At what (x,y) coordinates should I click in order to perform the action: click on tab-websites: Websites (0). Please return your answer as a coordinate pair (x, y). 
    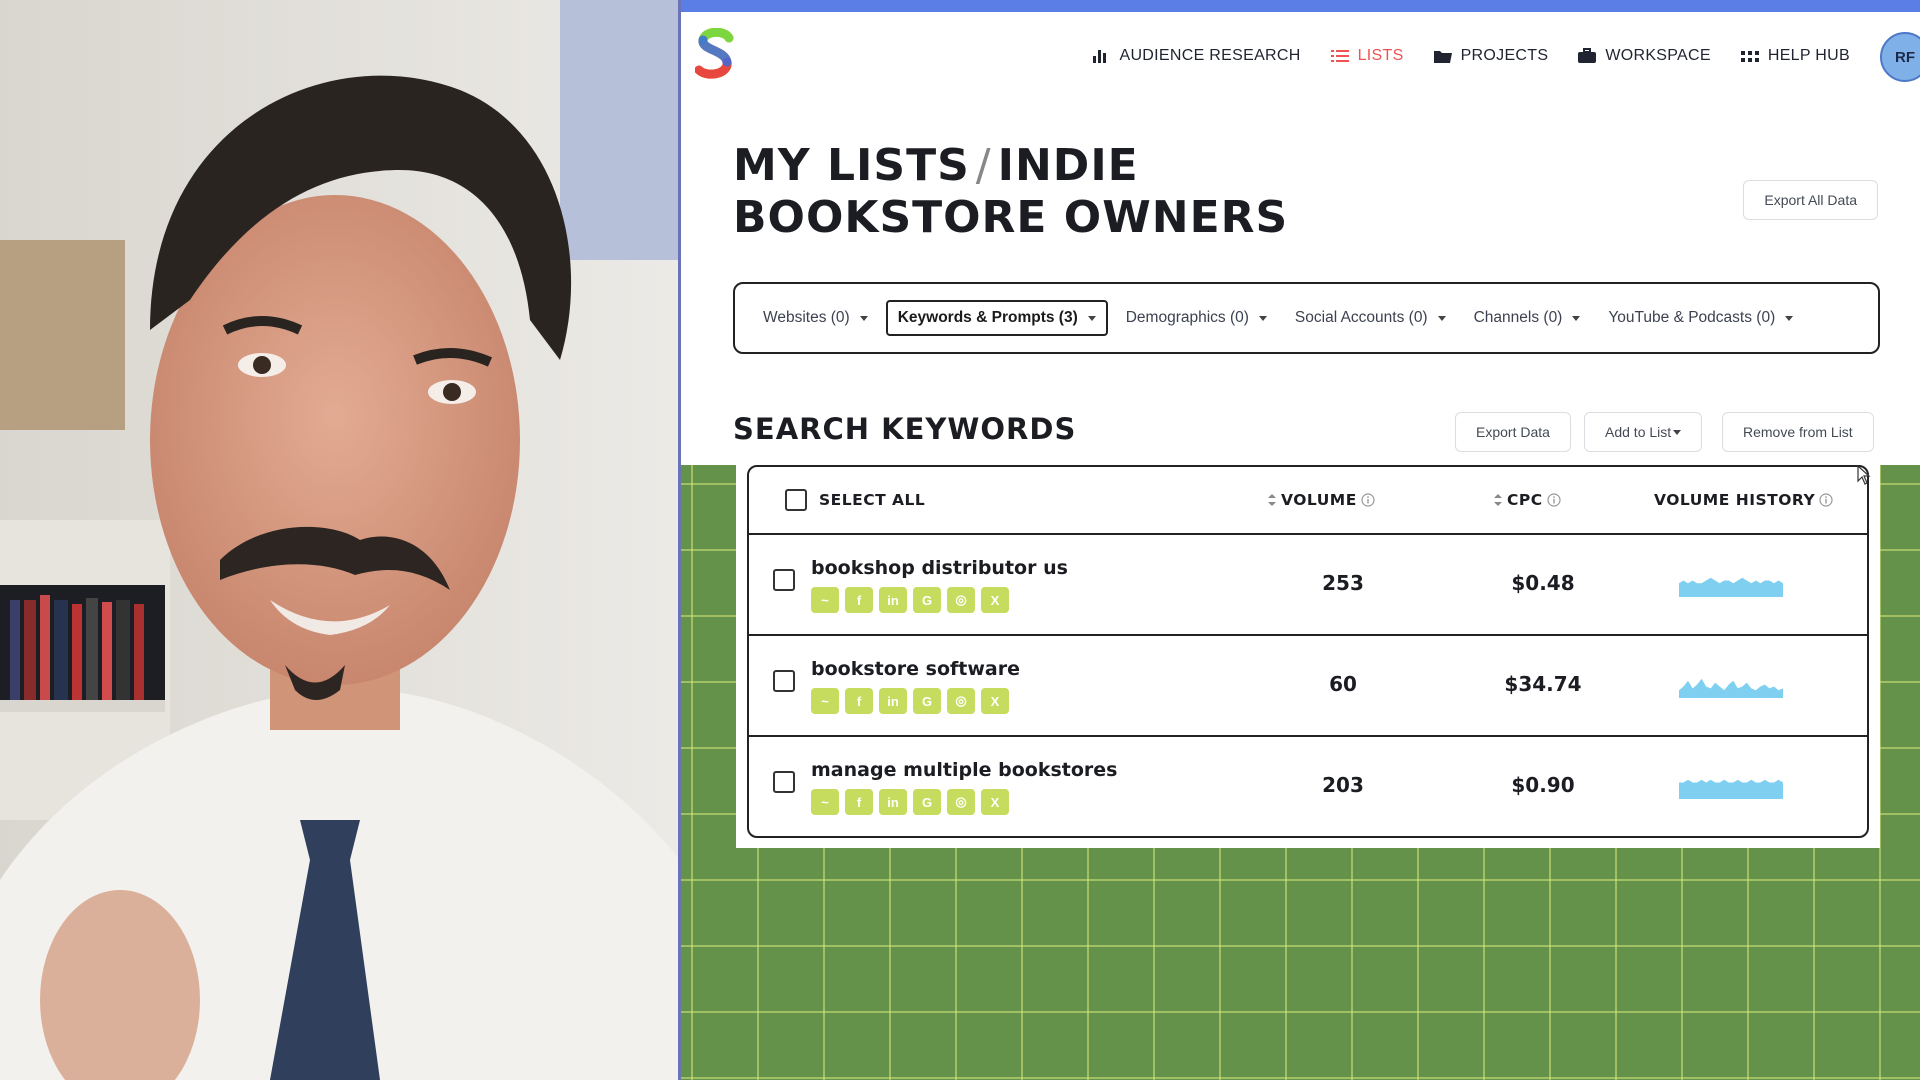
    Looking at the image, I should click on (815, 318).